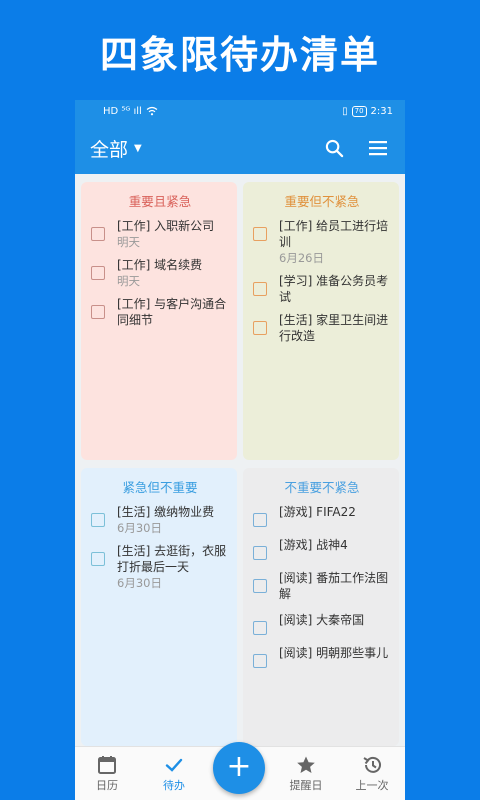 The width and height of the screenshot is (480, 800). Describe the element at coordinates (301, 258) in the screenshot. I see `task-date: 6月26日` at that location.